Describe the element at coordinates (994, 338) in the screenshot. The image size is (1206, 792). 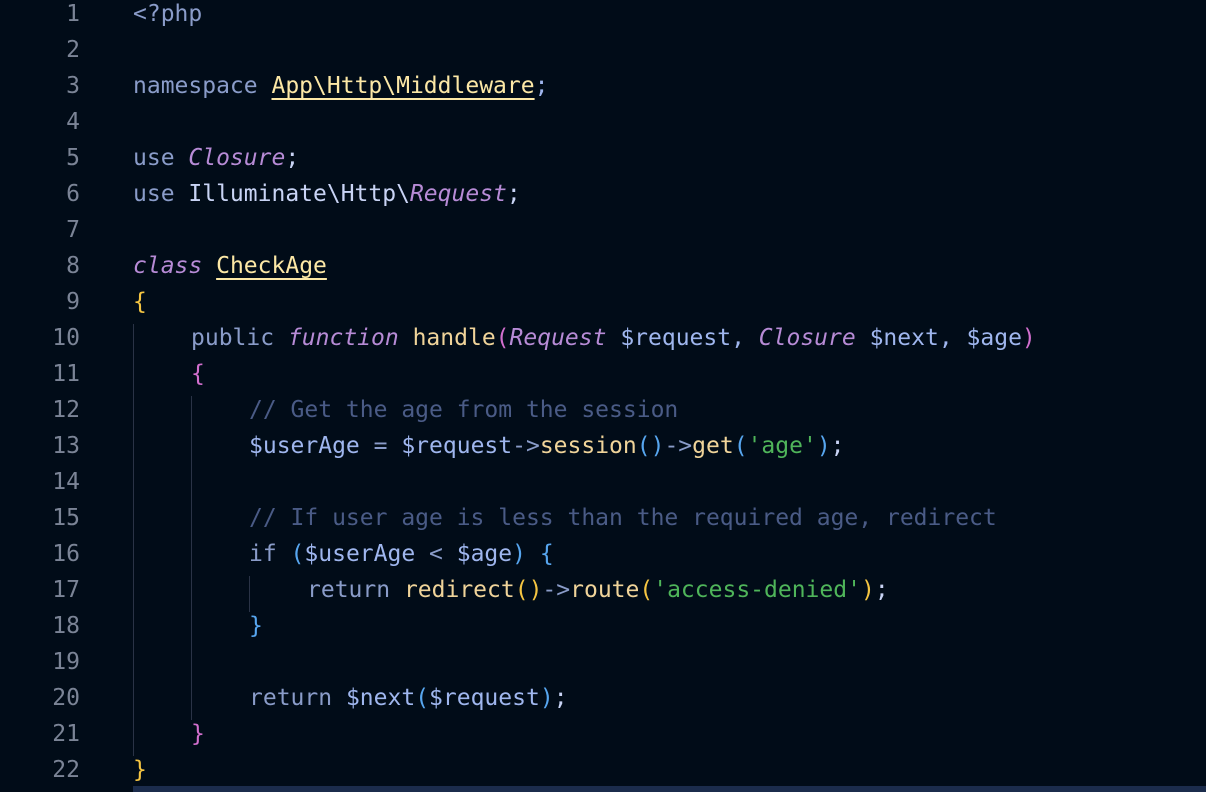
I see `code-token: $age` at that location.